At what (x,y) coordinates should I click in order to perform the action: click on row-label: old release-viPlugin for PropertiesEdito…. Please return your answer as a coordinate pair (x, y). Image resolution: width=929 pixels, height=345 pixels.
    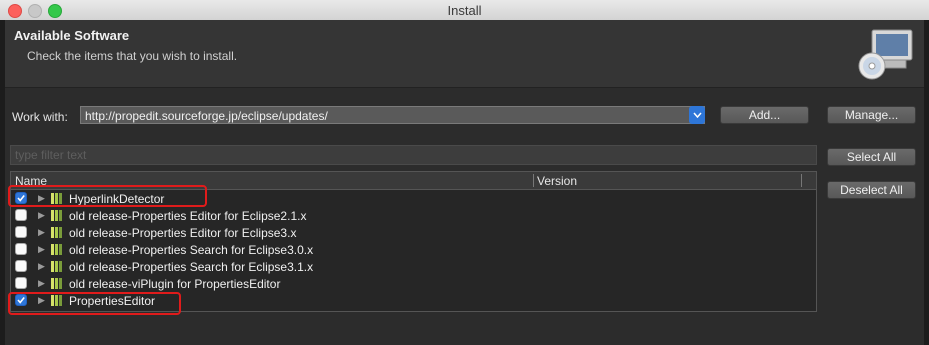
    Looking at the image, I should click on (175, 284).